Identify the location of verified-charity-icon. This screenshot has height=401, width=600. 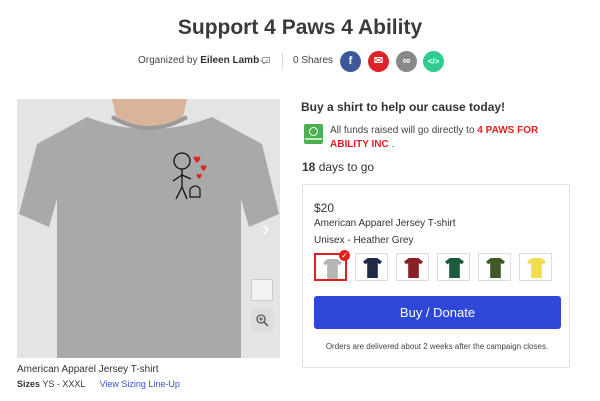
(313, 134).